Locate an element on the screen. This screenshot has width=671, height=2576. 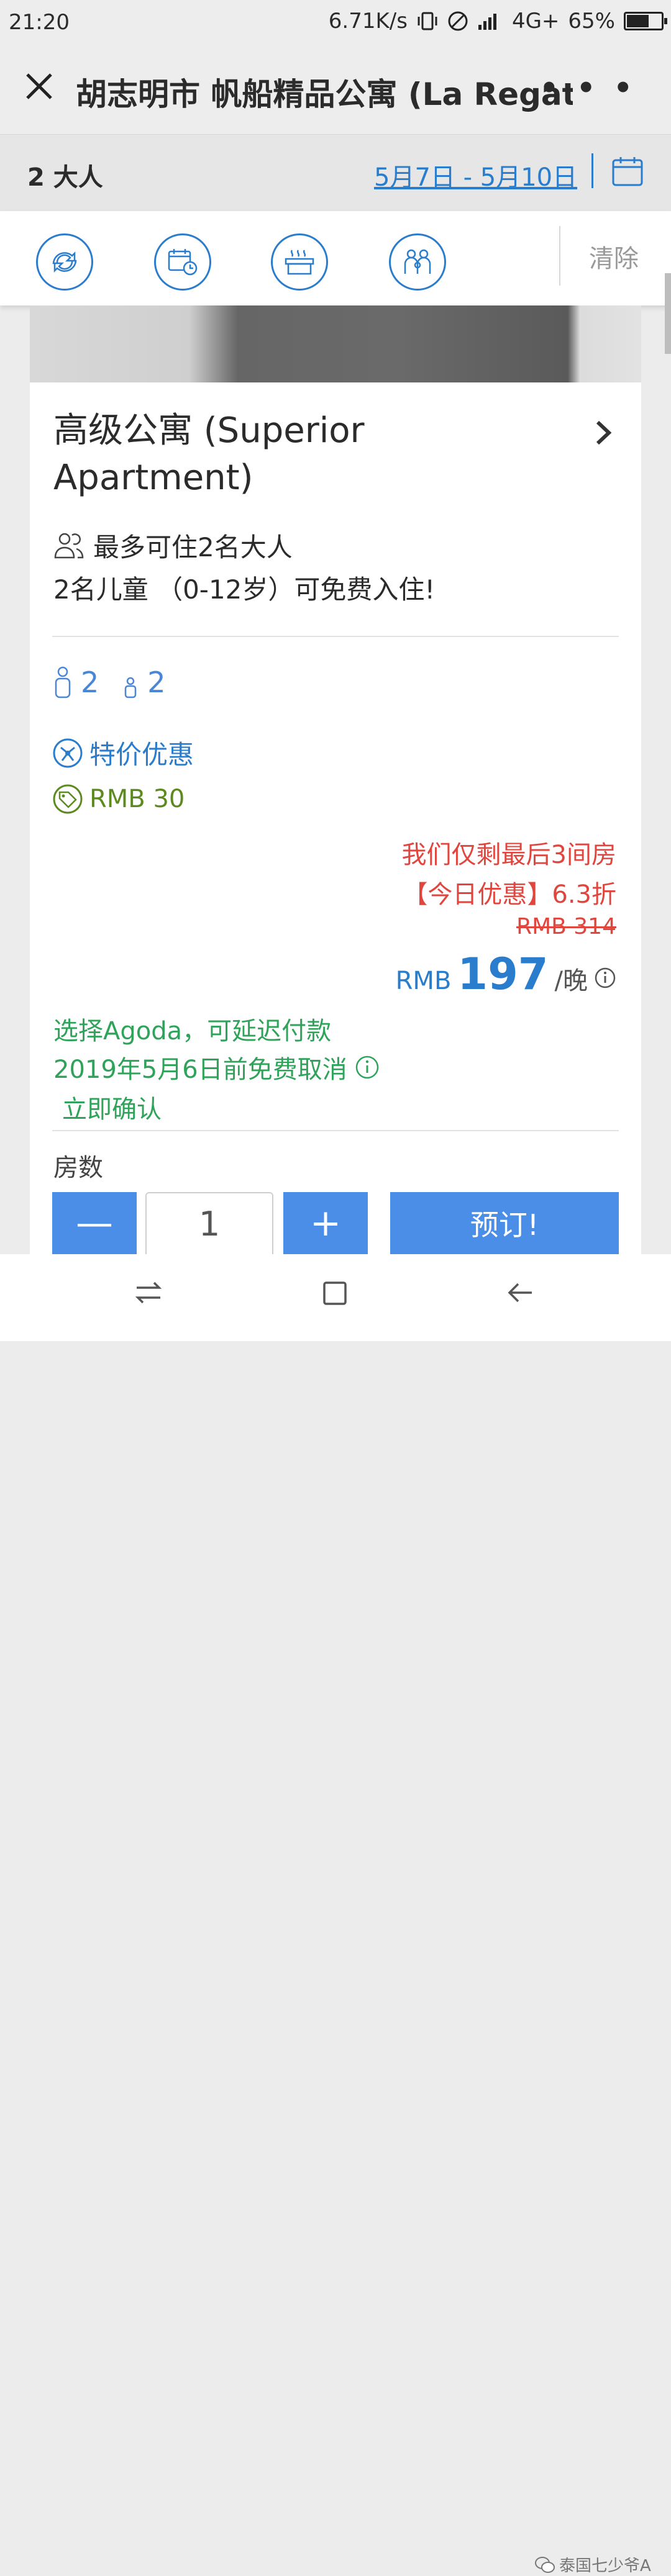
adult-icon is located at coordinates (63, 682).